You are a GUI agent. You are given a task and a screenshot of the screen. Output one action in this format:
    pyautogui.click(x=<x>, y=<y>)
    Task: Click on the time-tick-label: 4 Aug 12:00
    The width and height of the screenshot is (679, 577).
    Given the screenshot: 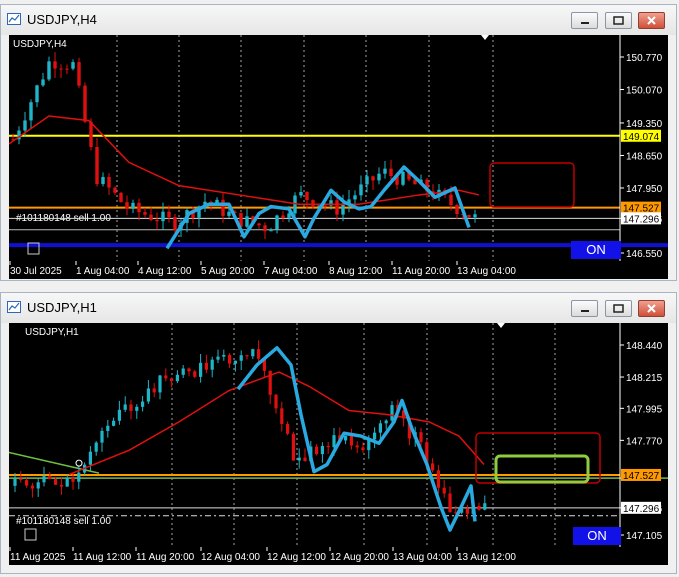 What is the action you would take?
    pyautogui.click(x=165, y=271)
    